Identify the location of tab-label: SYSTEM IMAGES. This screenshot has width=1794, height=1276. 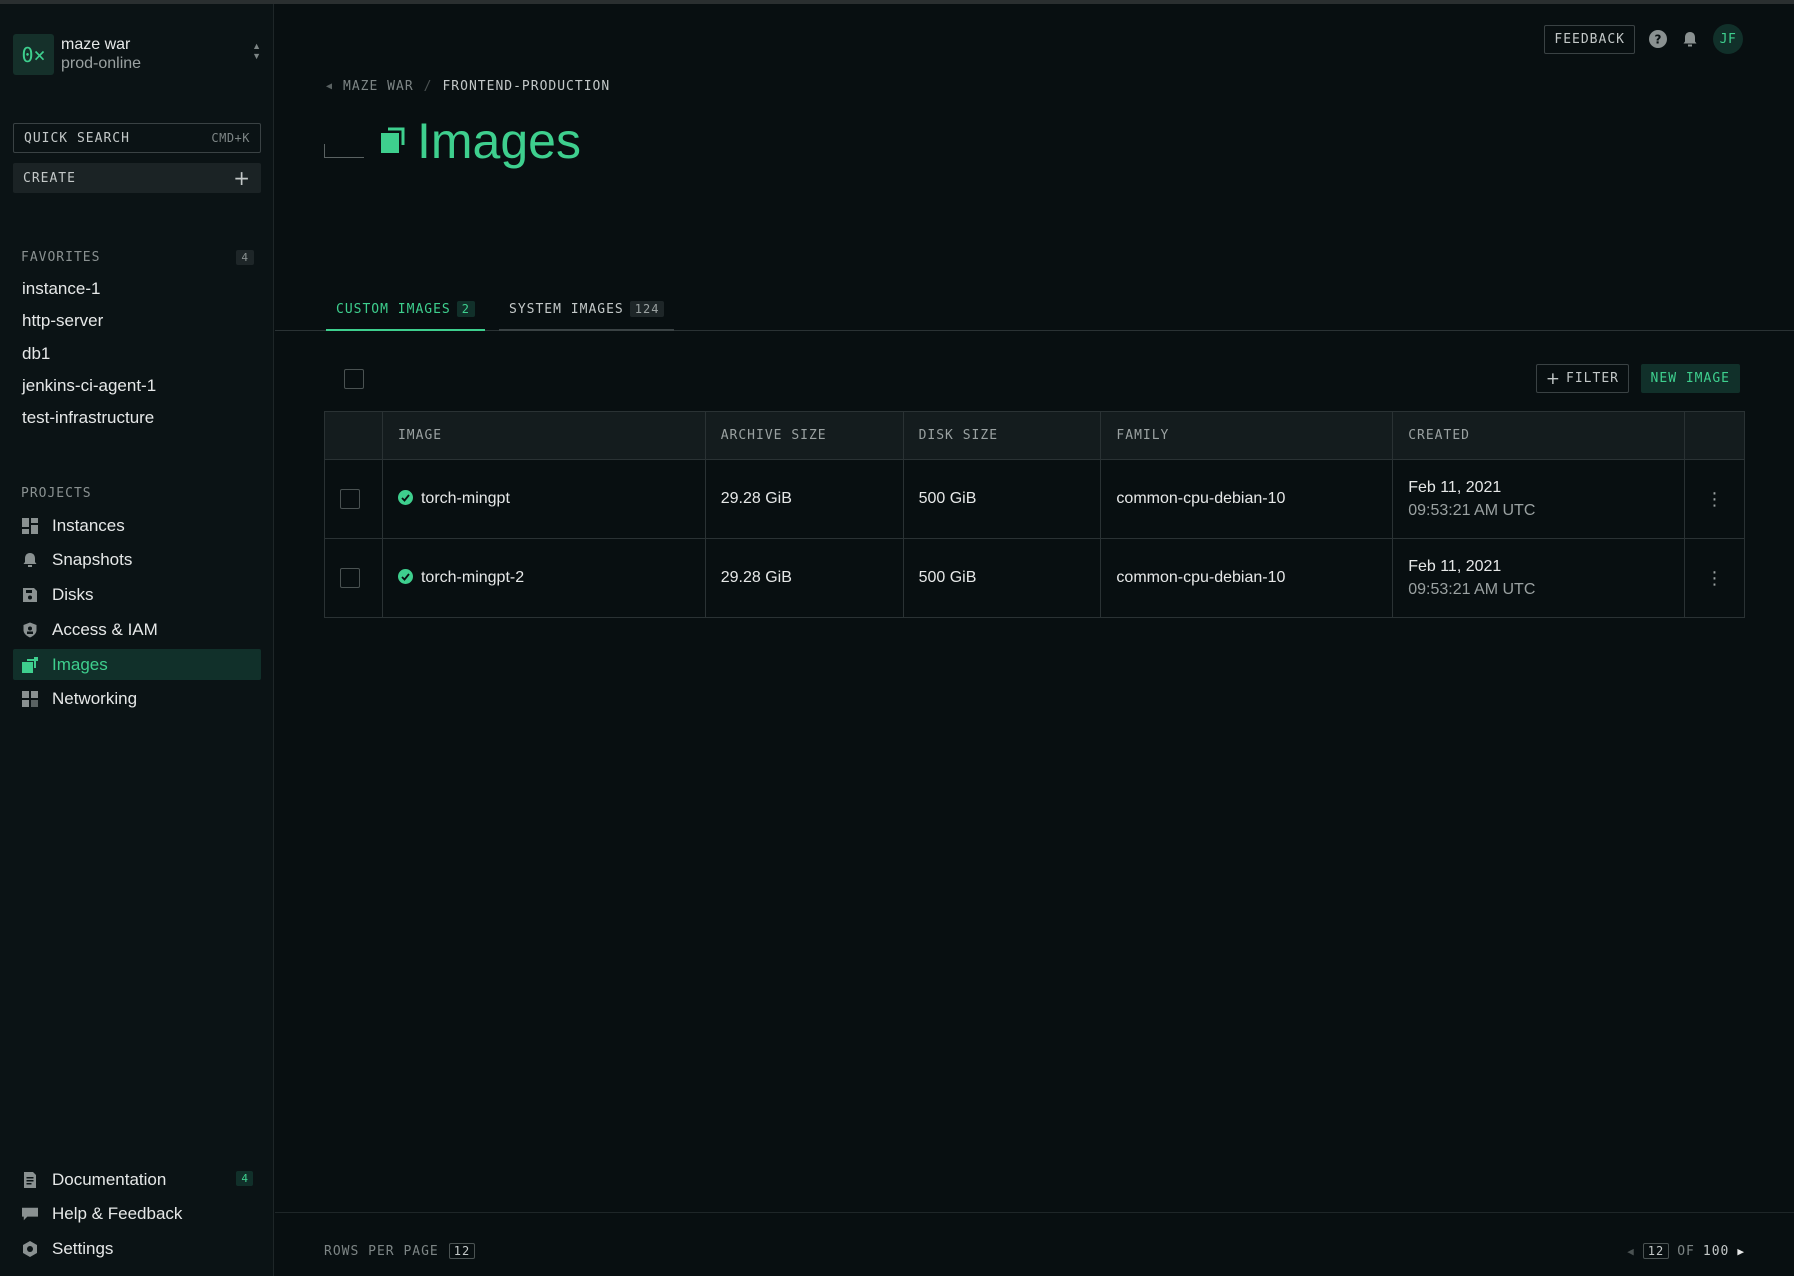
(566, 309).